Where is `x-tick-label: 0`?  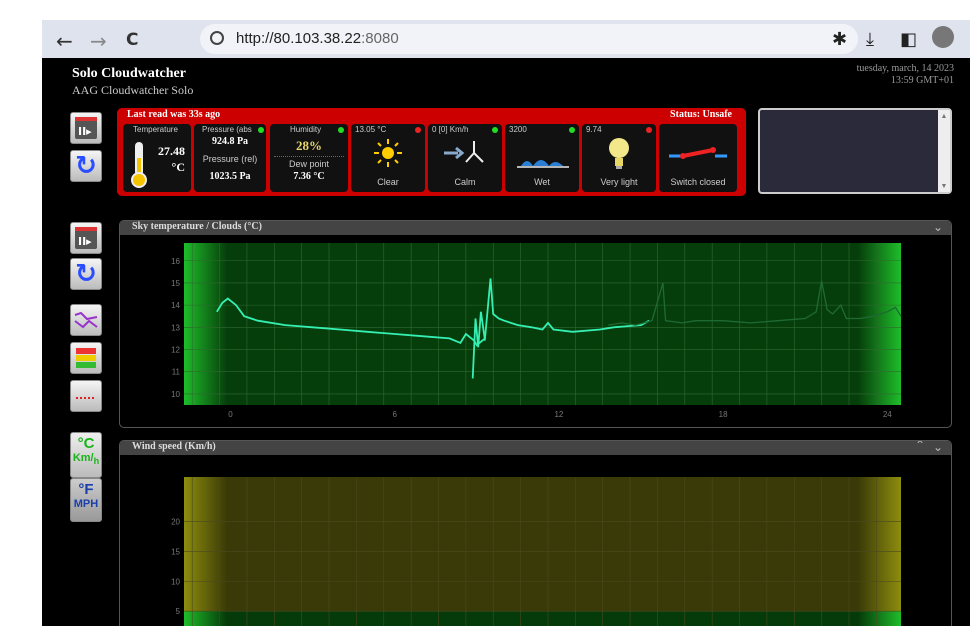 x-tick-label: 0 is located at coordinates (230, 414).